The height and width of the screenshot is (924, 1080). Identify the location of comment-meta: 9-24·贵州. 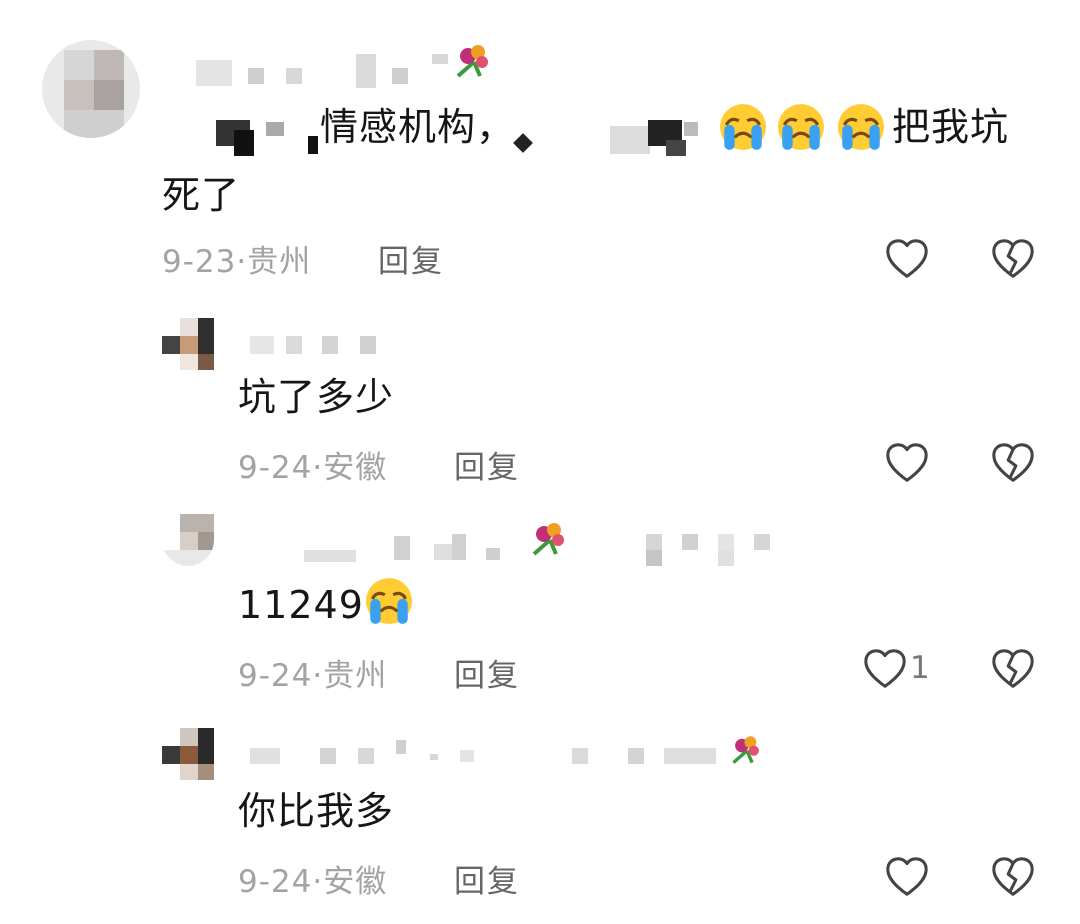
(312, 672).